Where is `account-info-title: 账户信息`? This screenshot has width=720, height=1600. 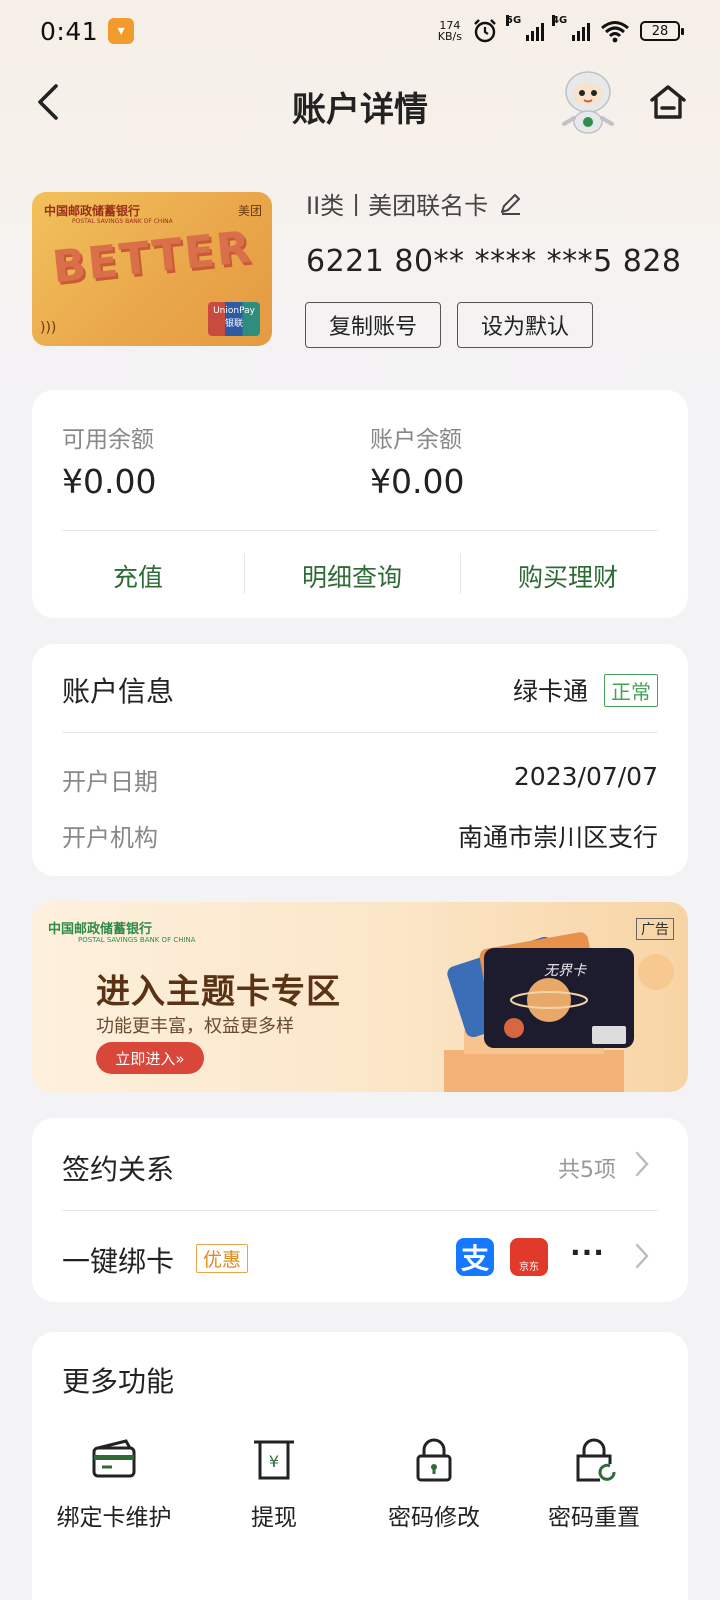 account-info-title: 账户信息 is located at coordinates (118, 691).